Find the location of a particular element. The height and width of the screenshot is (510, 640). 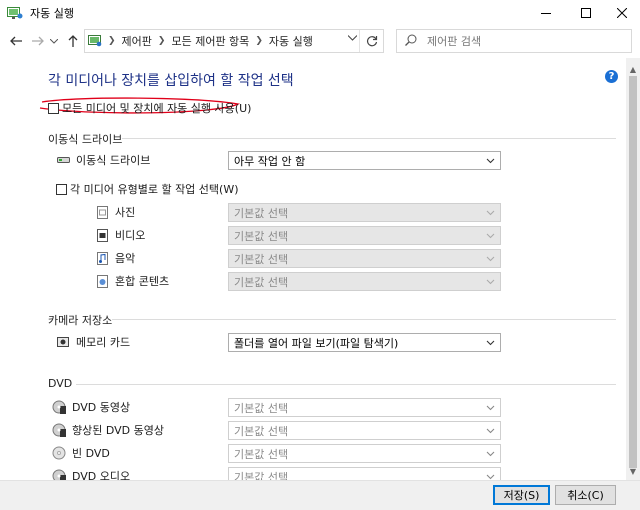

media-row-photo: 사진 is located at coordinates (115, 212).